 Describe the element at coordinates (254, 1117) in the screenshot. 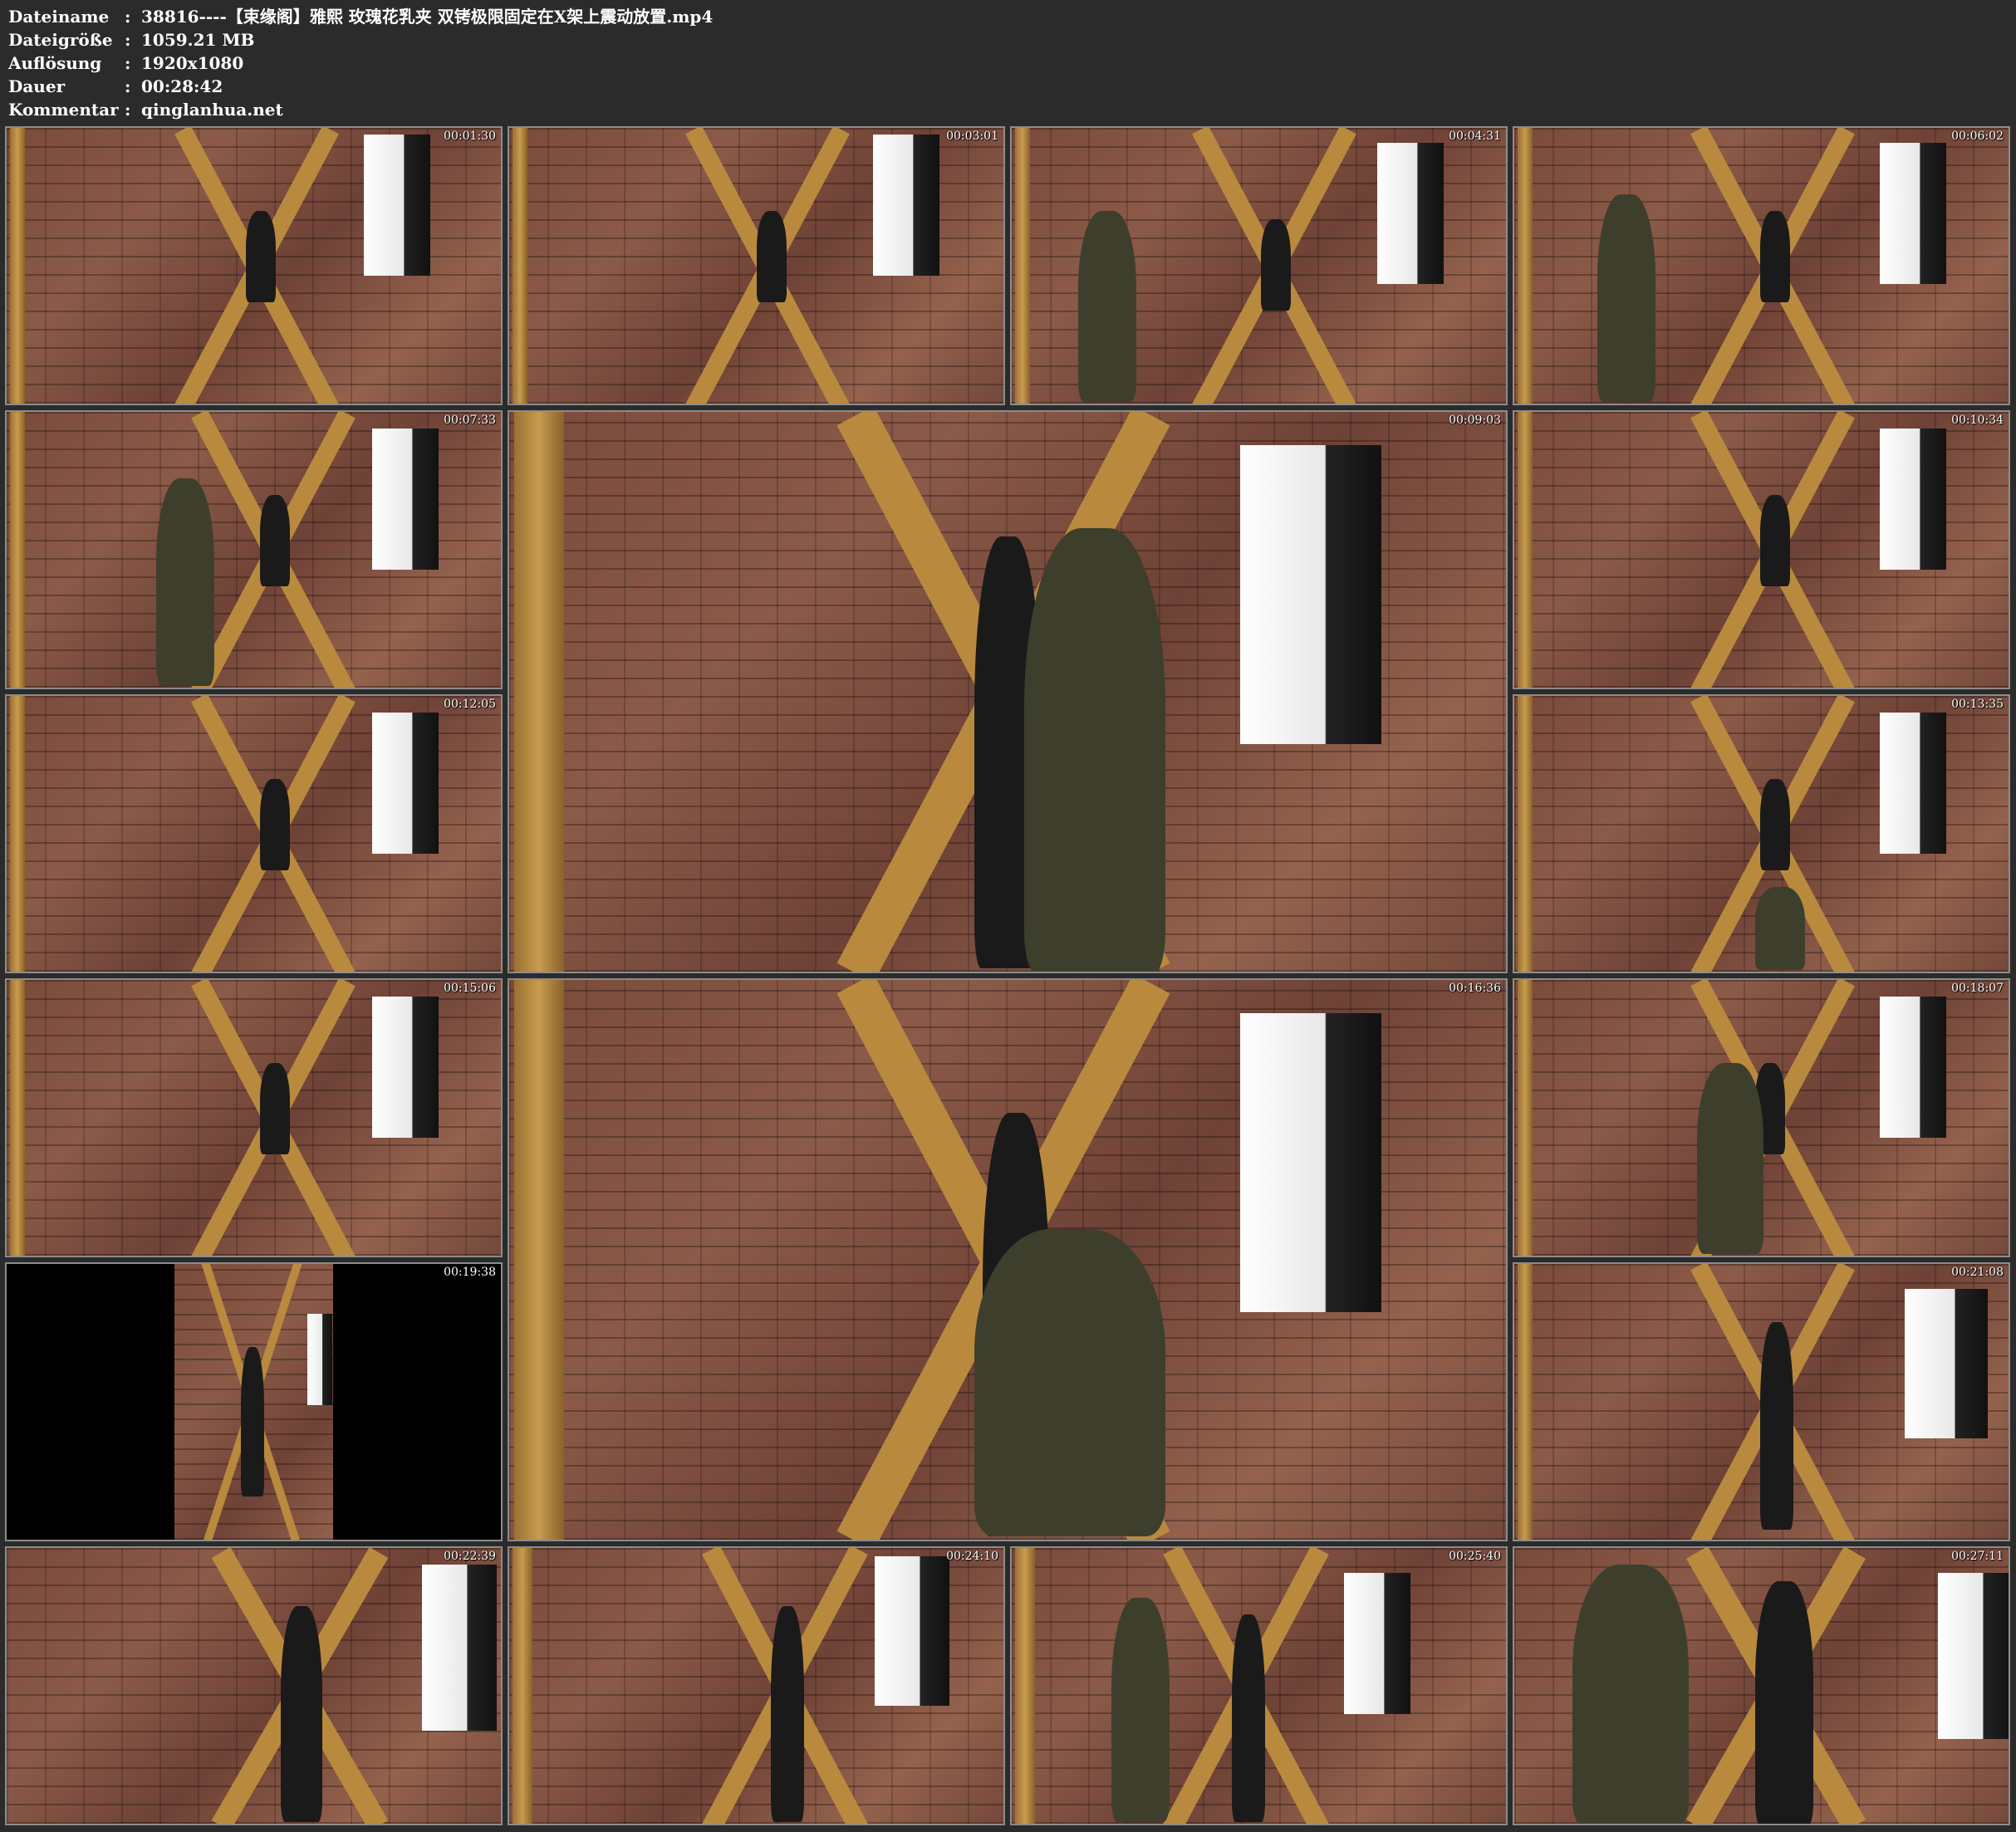

I see `thumbnail-frame: 00:15:06` at that location.